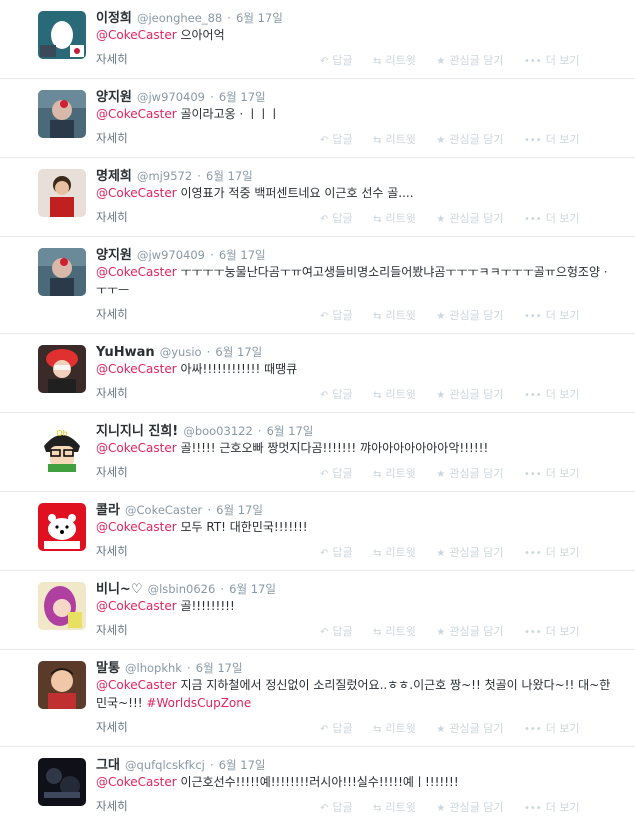  What do you see at coordinates (163, 510) in the screenshot?
I see `user-handle: @CokeCaster` at bounding box center [163, 510].